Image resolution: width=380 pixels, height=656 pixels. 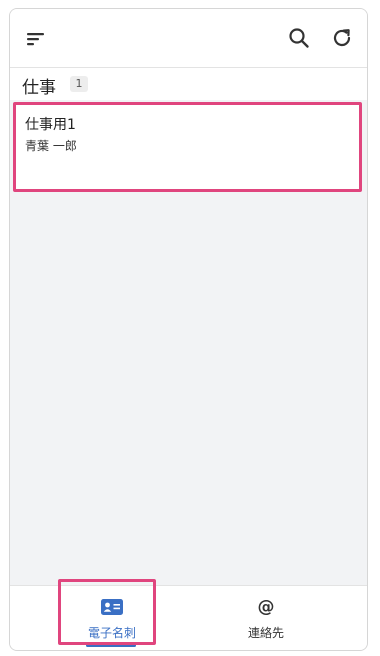 I want to click on active-tab-indicator, so click(x=111, y=645).